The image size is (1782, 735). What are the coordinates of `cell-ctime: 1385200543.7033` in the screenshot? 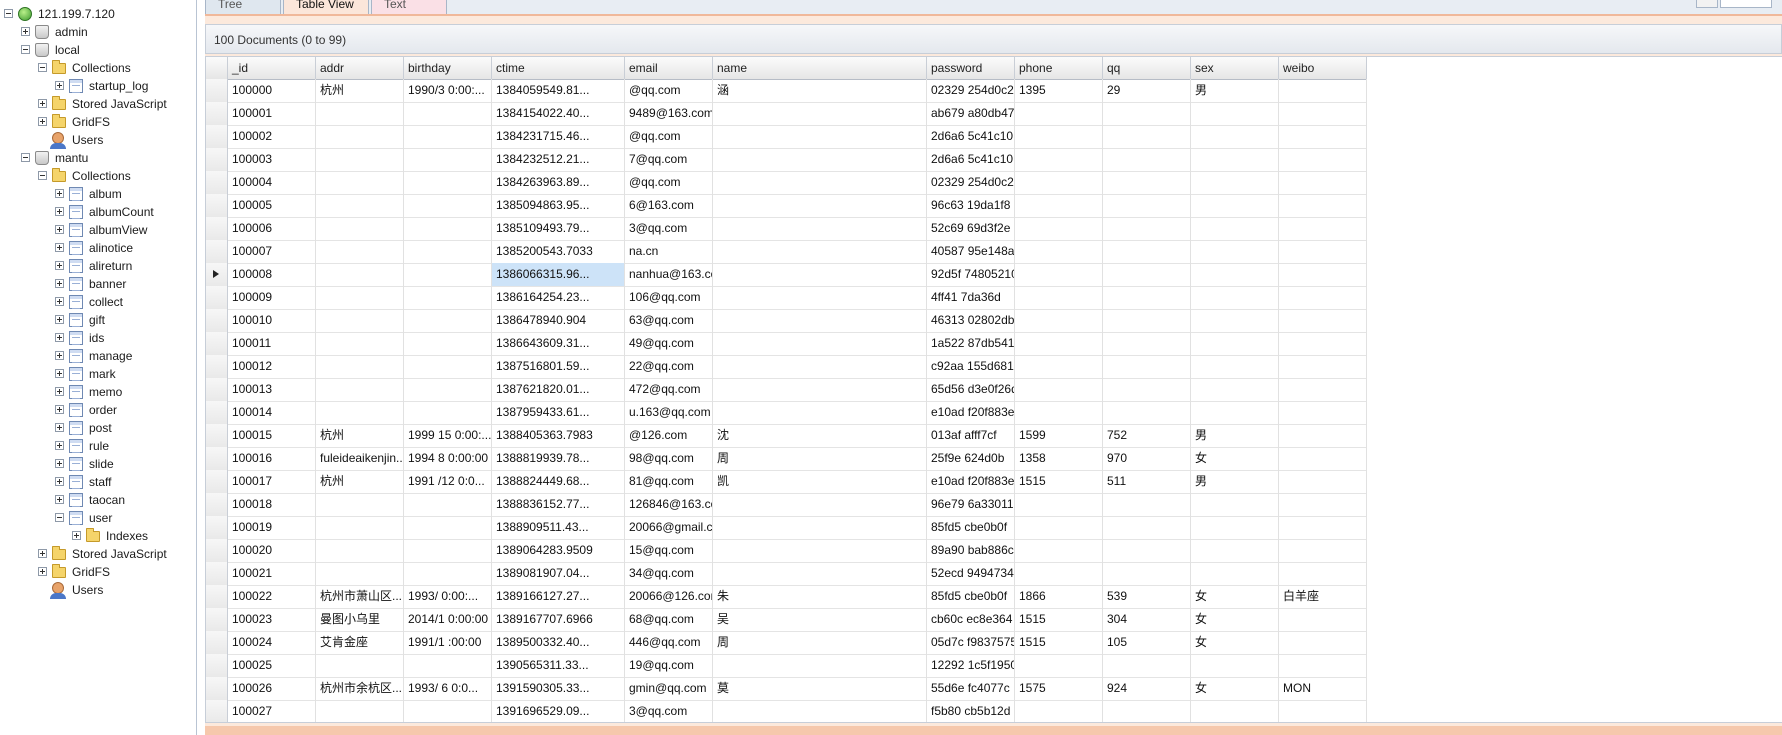 It's located at (558, 251).